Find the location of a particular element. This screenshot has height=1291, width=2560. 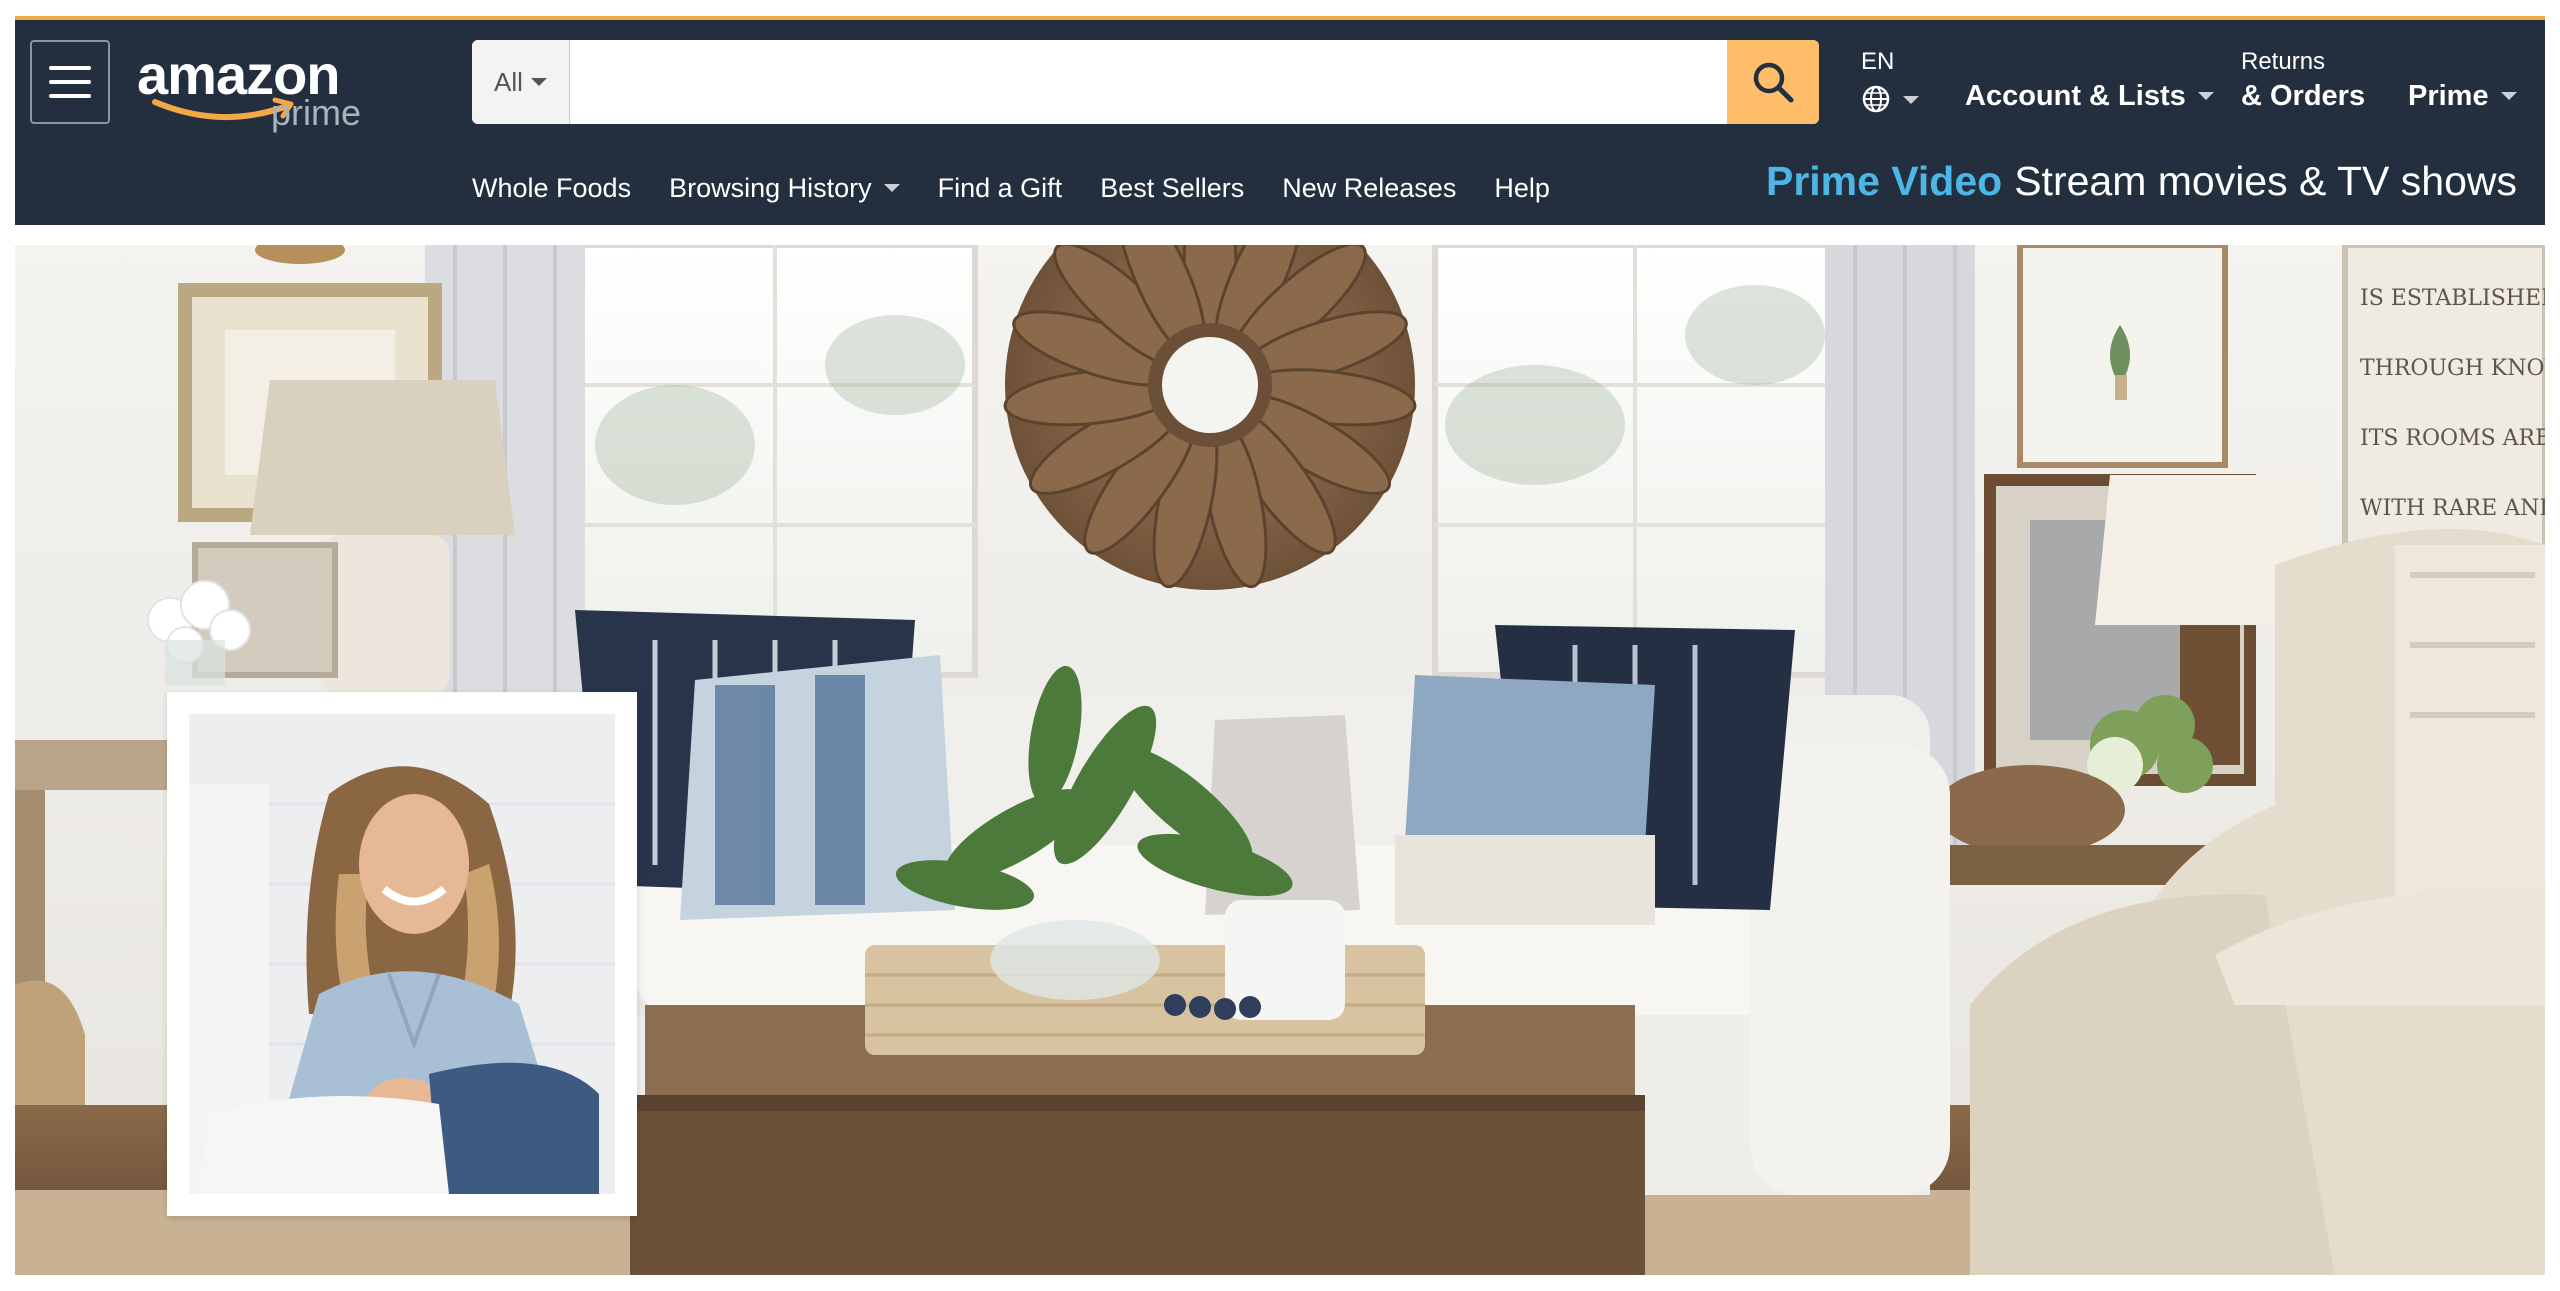

account-lists-menu: Account & Lists is located at coordinates (2089, 96).